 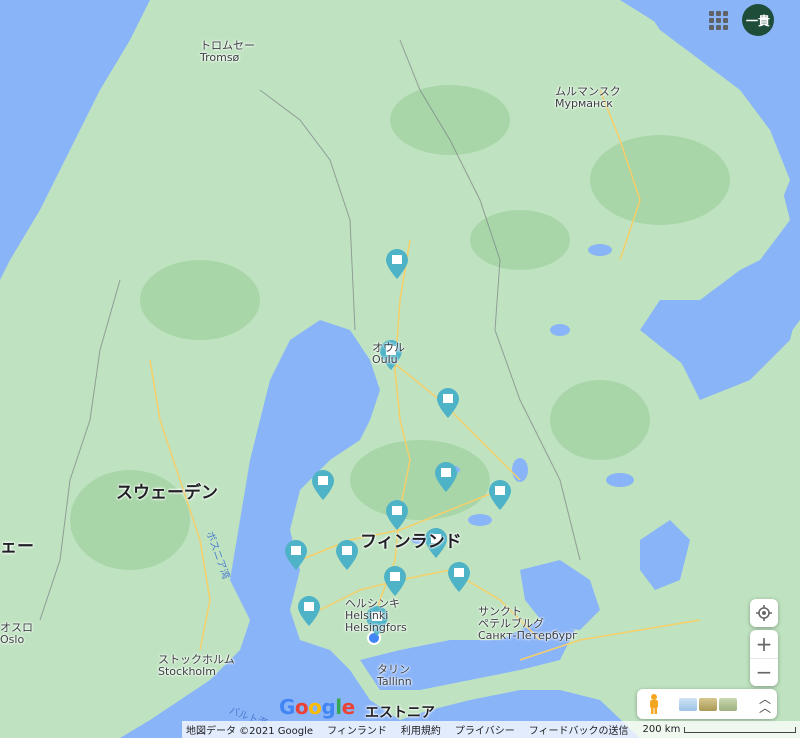 What do you see at coordinates (357, 729) in the screenshot?
I see `footer-country-link: フィンランド` at bounding box center [357, 729].